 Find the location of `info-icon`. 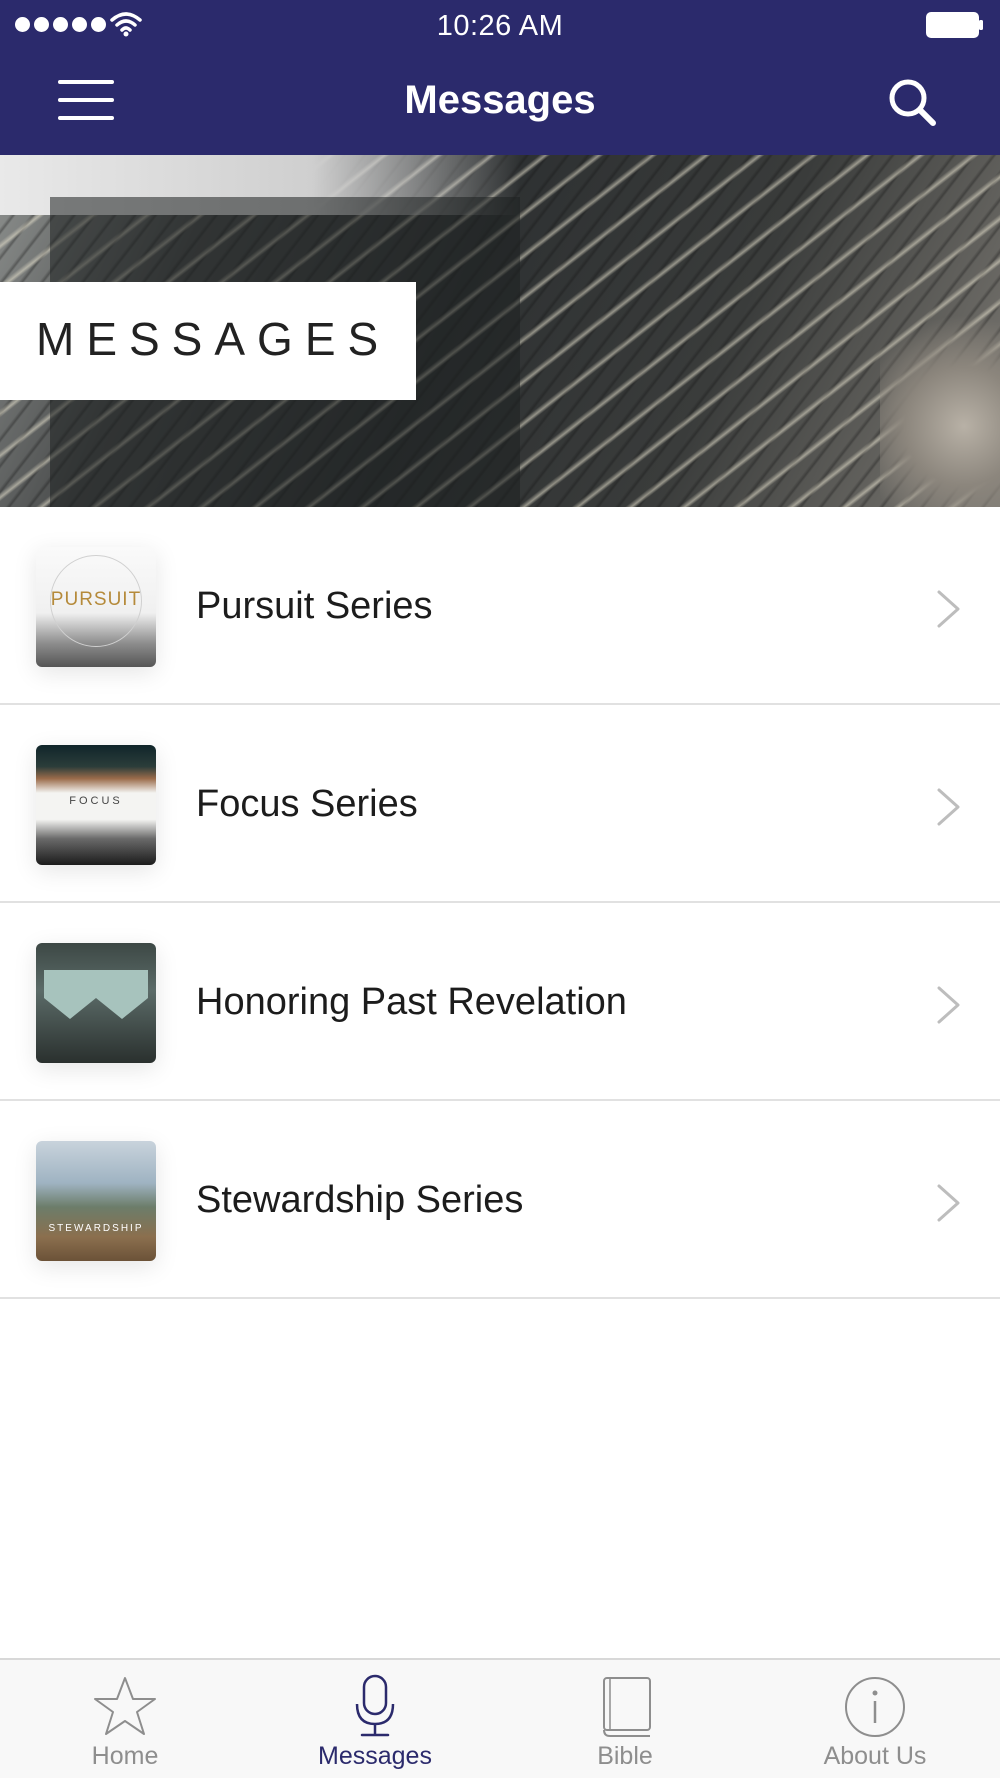

info-icon is located at coordinates (875, 1707).